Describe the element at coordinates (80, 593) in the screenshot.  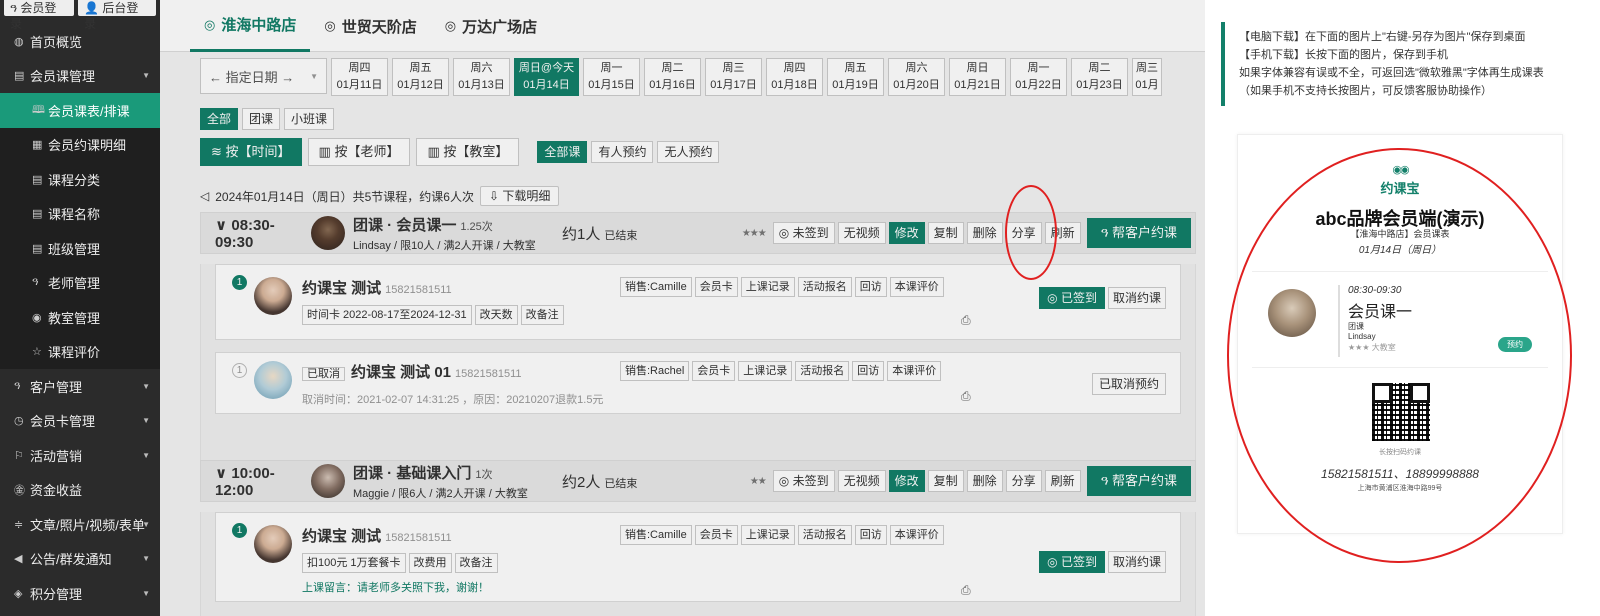
I see `sidebar-item-points: ◈ 积分管理 ▼` at that location.